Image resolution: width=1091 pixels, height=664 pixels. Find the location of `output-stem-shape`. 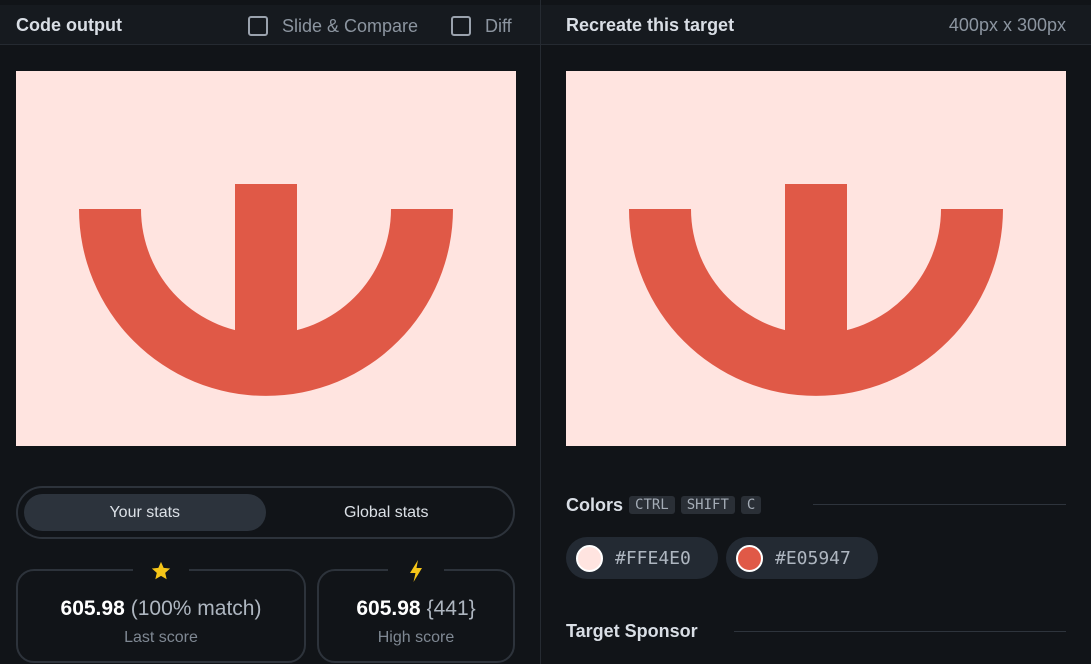

output-stem-shape is located at coordinates (266, 264).